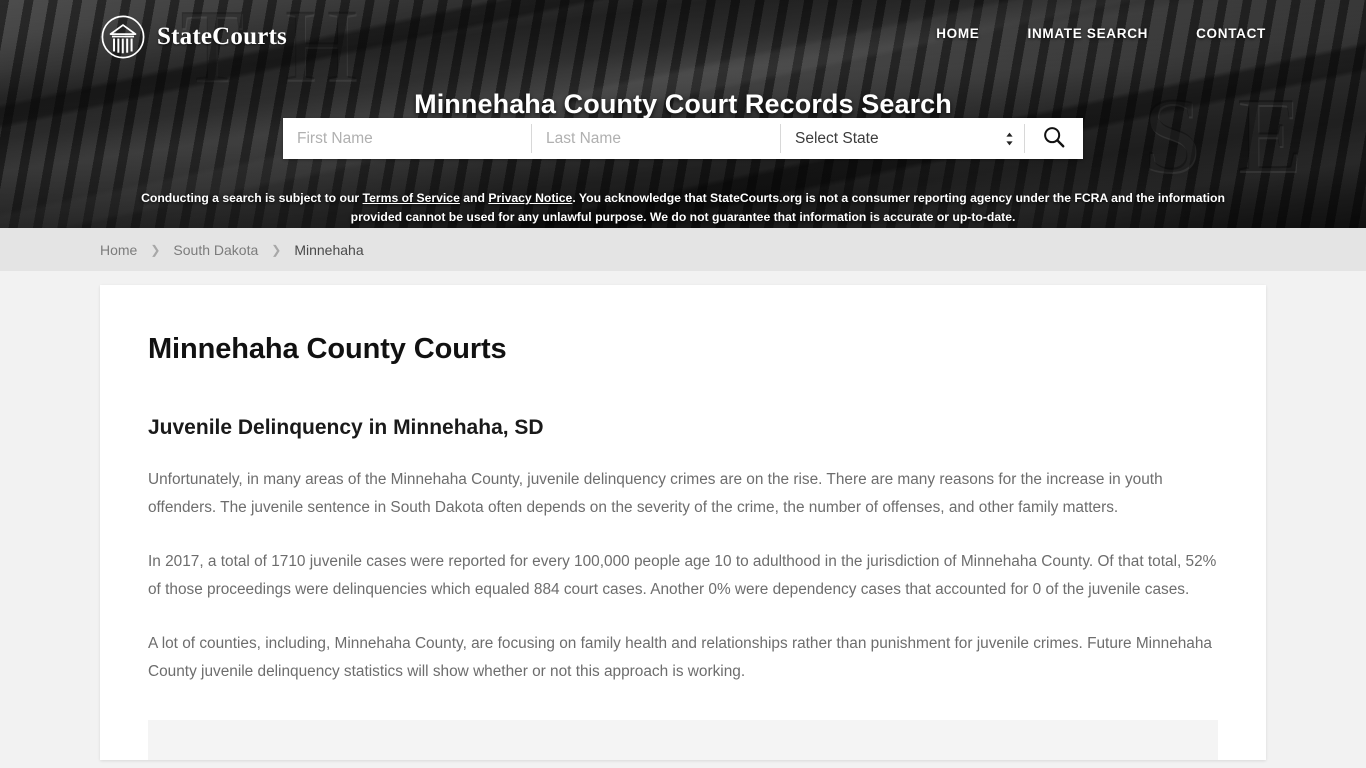 This screenshot has height=768, width=1366. Describe the element at coordinates (123, 37) in the screenshot. I see `courthouse-circle-logo-icon` at that location.